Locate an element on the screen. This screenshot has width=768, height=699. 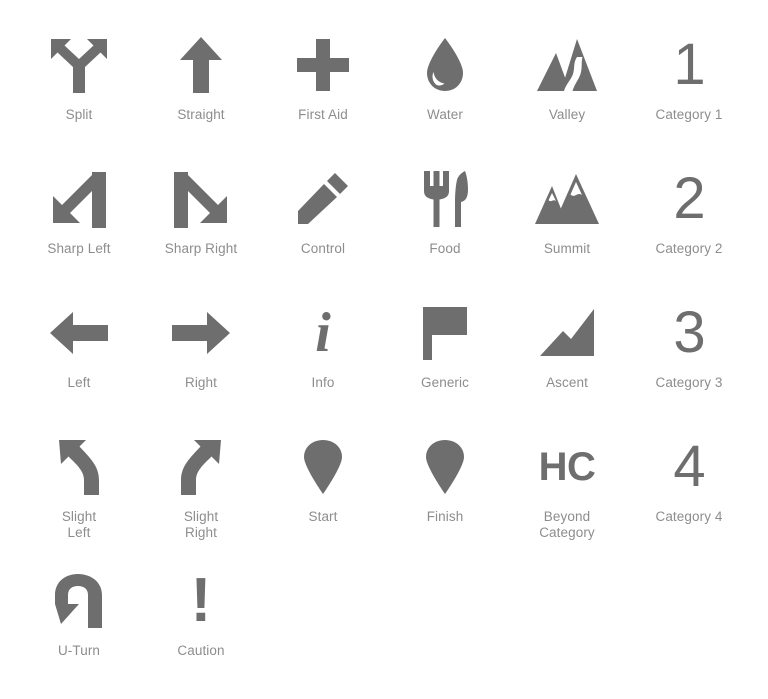
icon-label: Category 3 is located at coordinates (689, 382).